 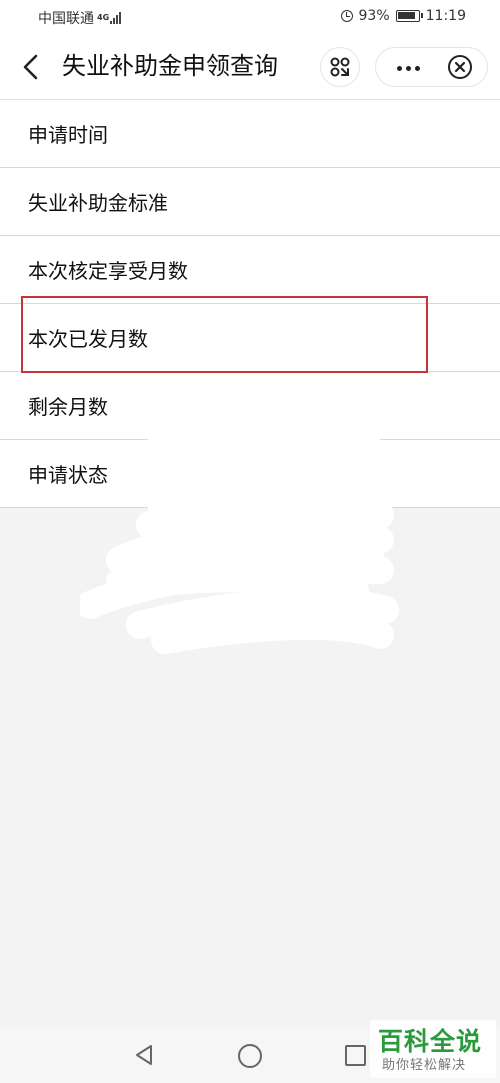 What do you see at coordinates (250, 270) in the screenshot?
I see `list-item-approved-months: 本次核定享受月数` at bounding box center [250, 270].